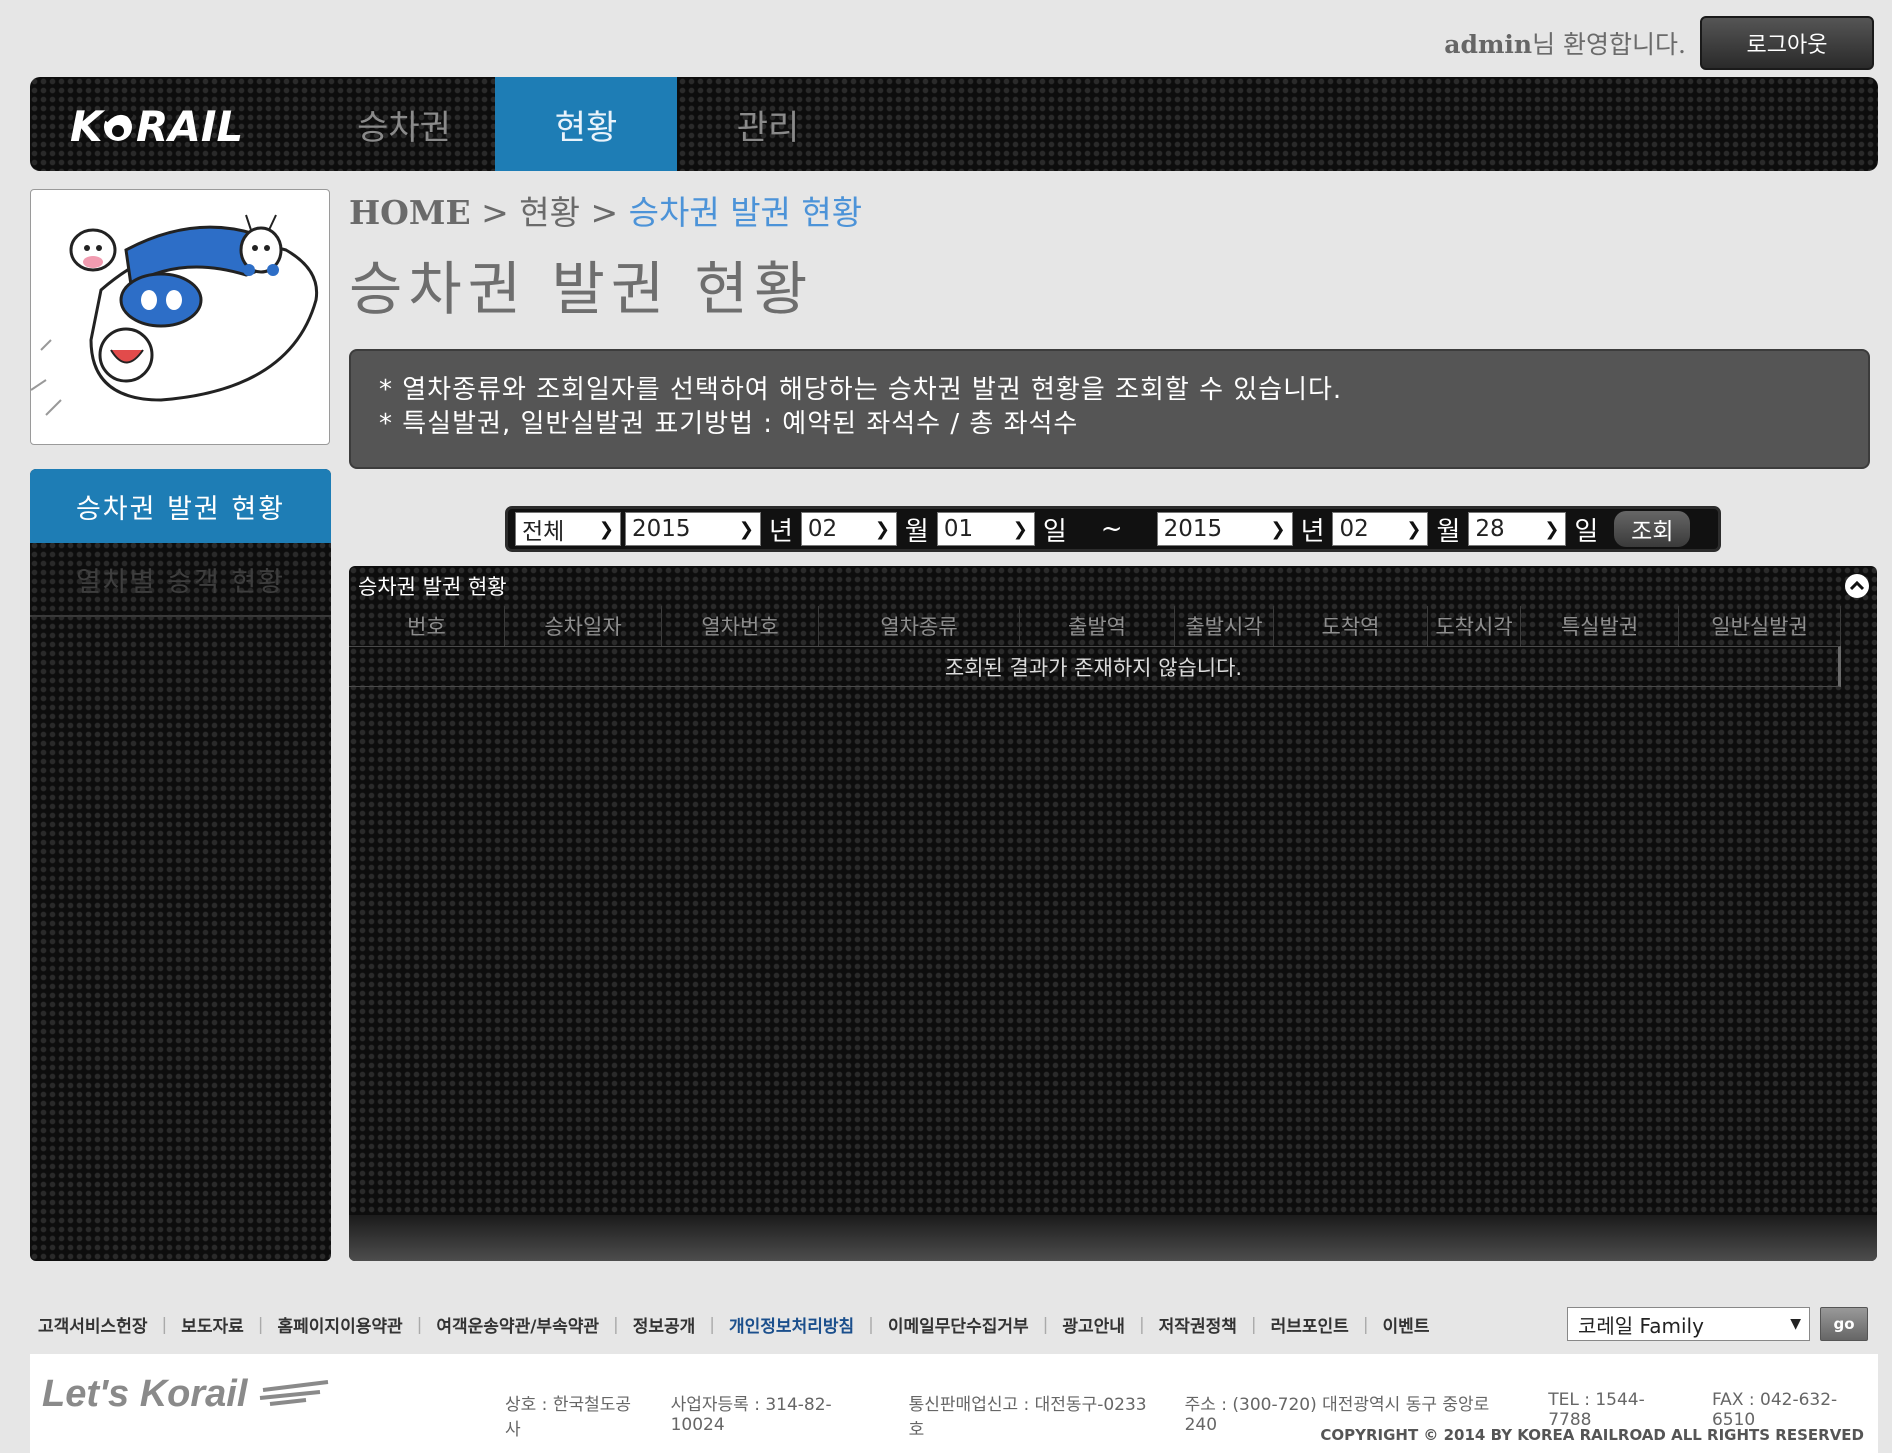  I want to click on column-header-arrival-station: 도착역, so click(1351, 626).